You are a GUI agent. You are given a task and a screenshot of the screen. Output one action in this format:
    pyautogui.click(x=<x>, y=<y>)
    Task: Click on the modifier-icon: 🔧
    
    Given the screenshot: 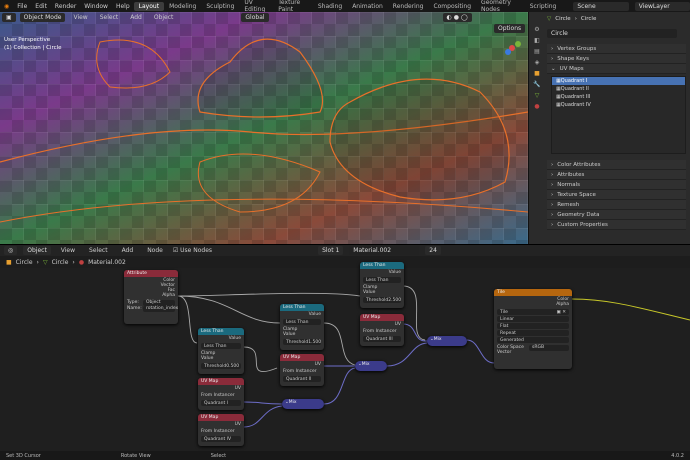 What is the action you would take?
    pyautogui.click(x=536, y=84)
    